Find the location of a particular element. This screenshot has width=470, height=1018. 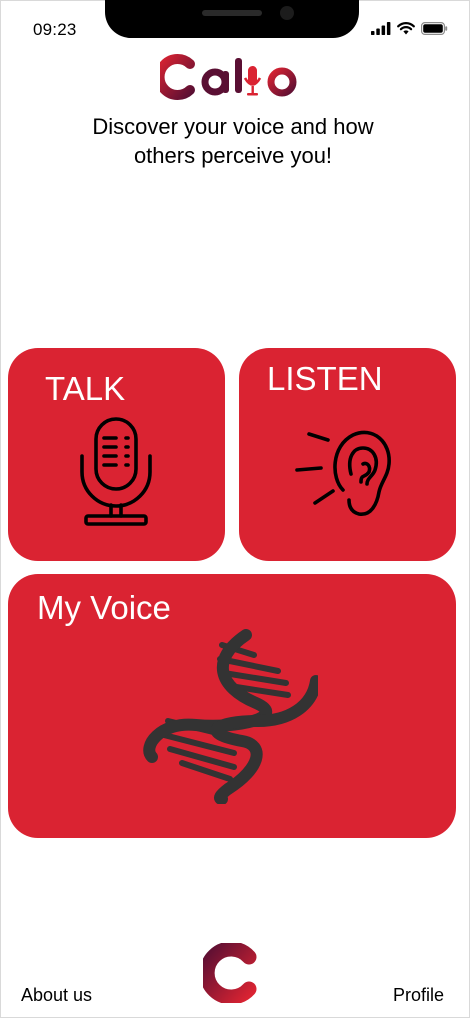

signal-icon is located at coordinates (381, 28).